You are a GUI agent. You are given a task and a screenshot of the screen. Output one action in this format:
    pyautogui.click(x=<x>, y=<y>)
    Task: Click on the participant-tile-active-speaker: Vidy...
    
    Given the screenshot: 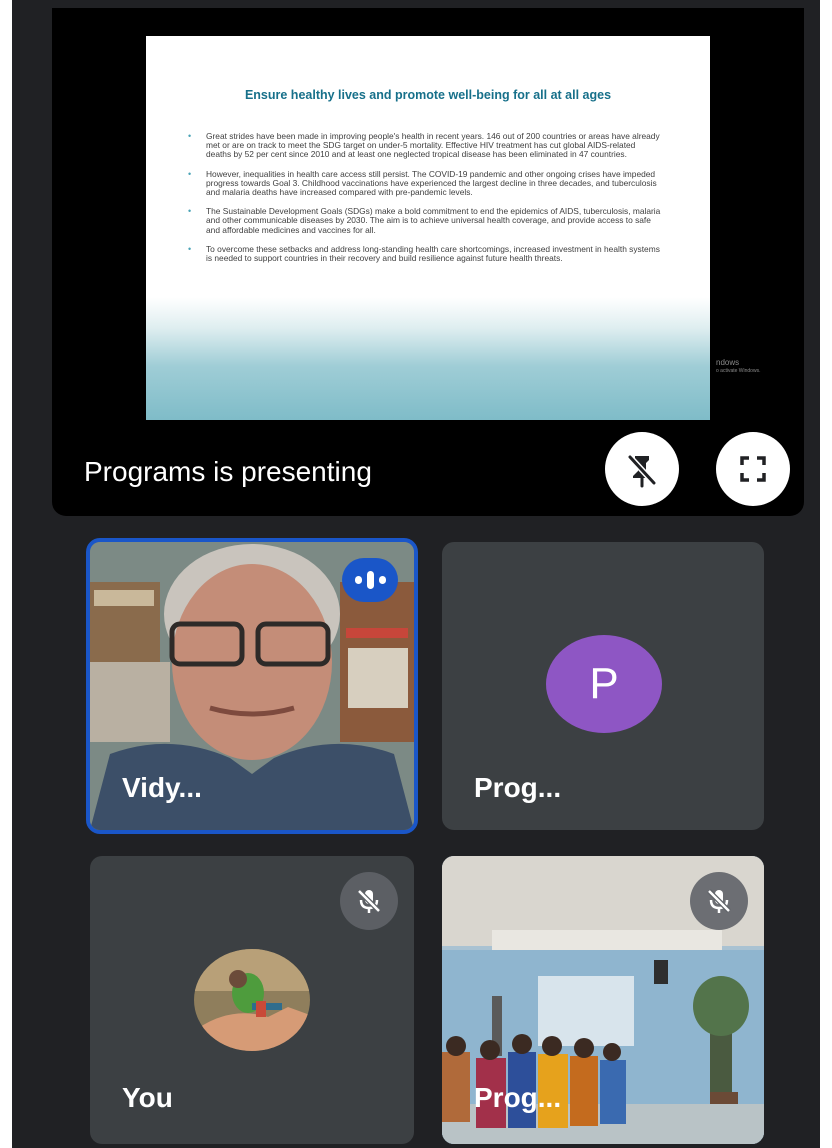 What is the action you would take?
    pyautogui.click(x=252, y=686)
    